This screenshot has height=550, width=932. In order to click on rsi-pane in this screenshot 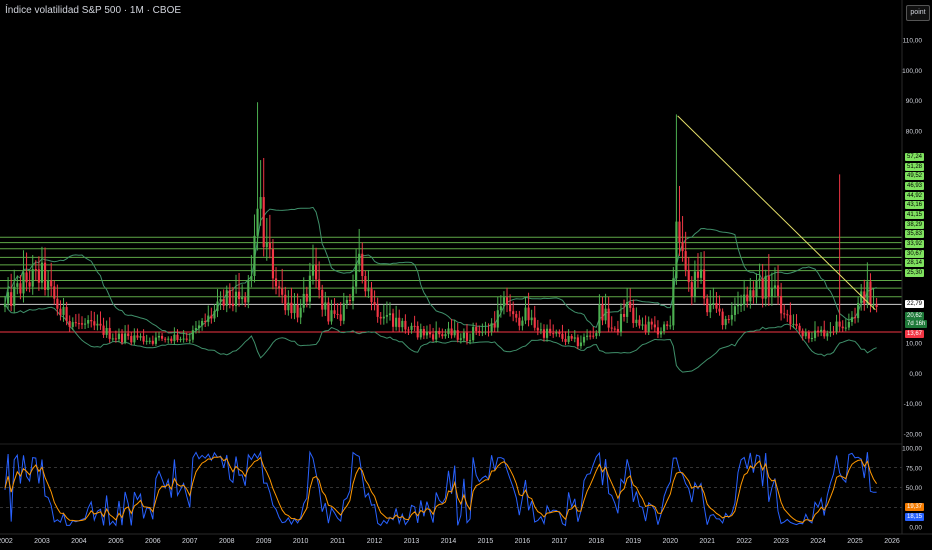, I will do `click(451, 485)`.